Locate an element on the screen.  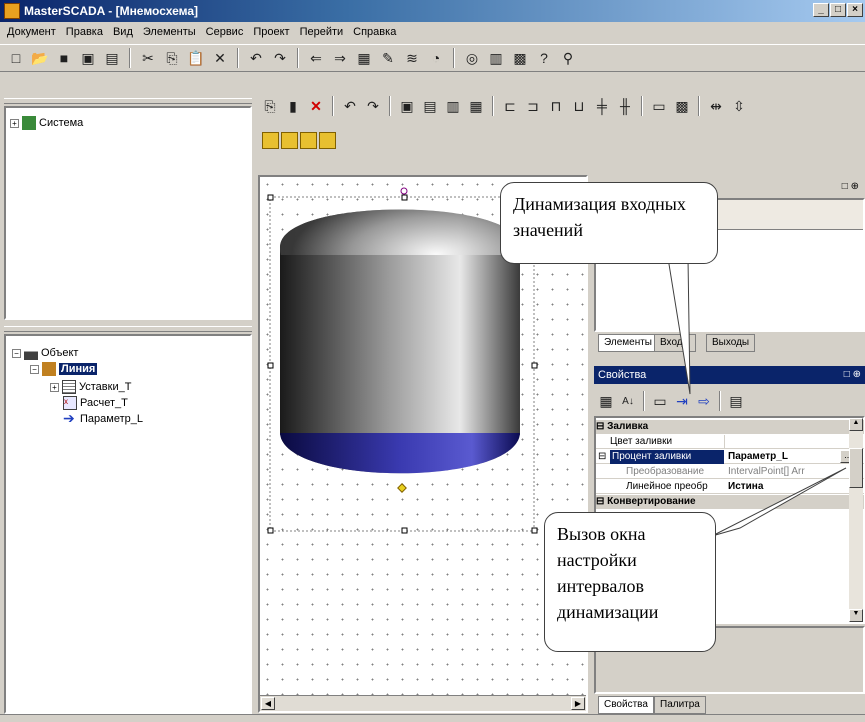
space-h-icon: ⇹ is located at coordinates (716, 106).